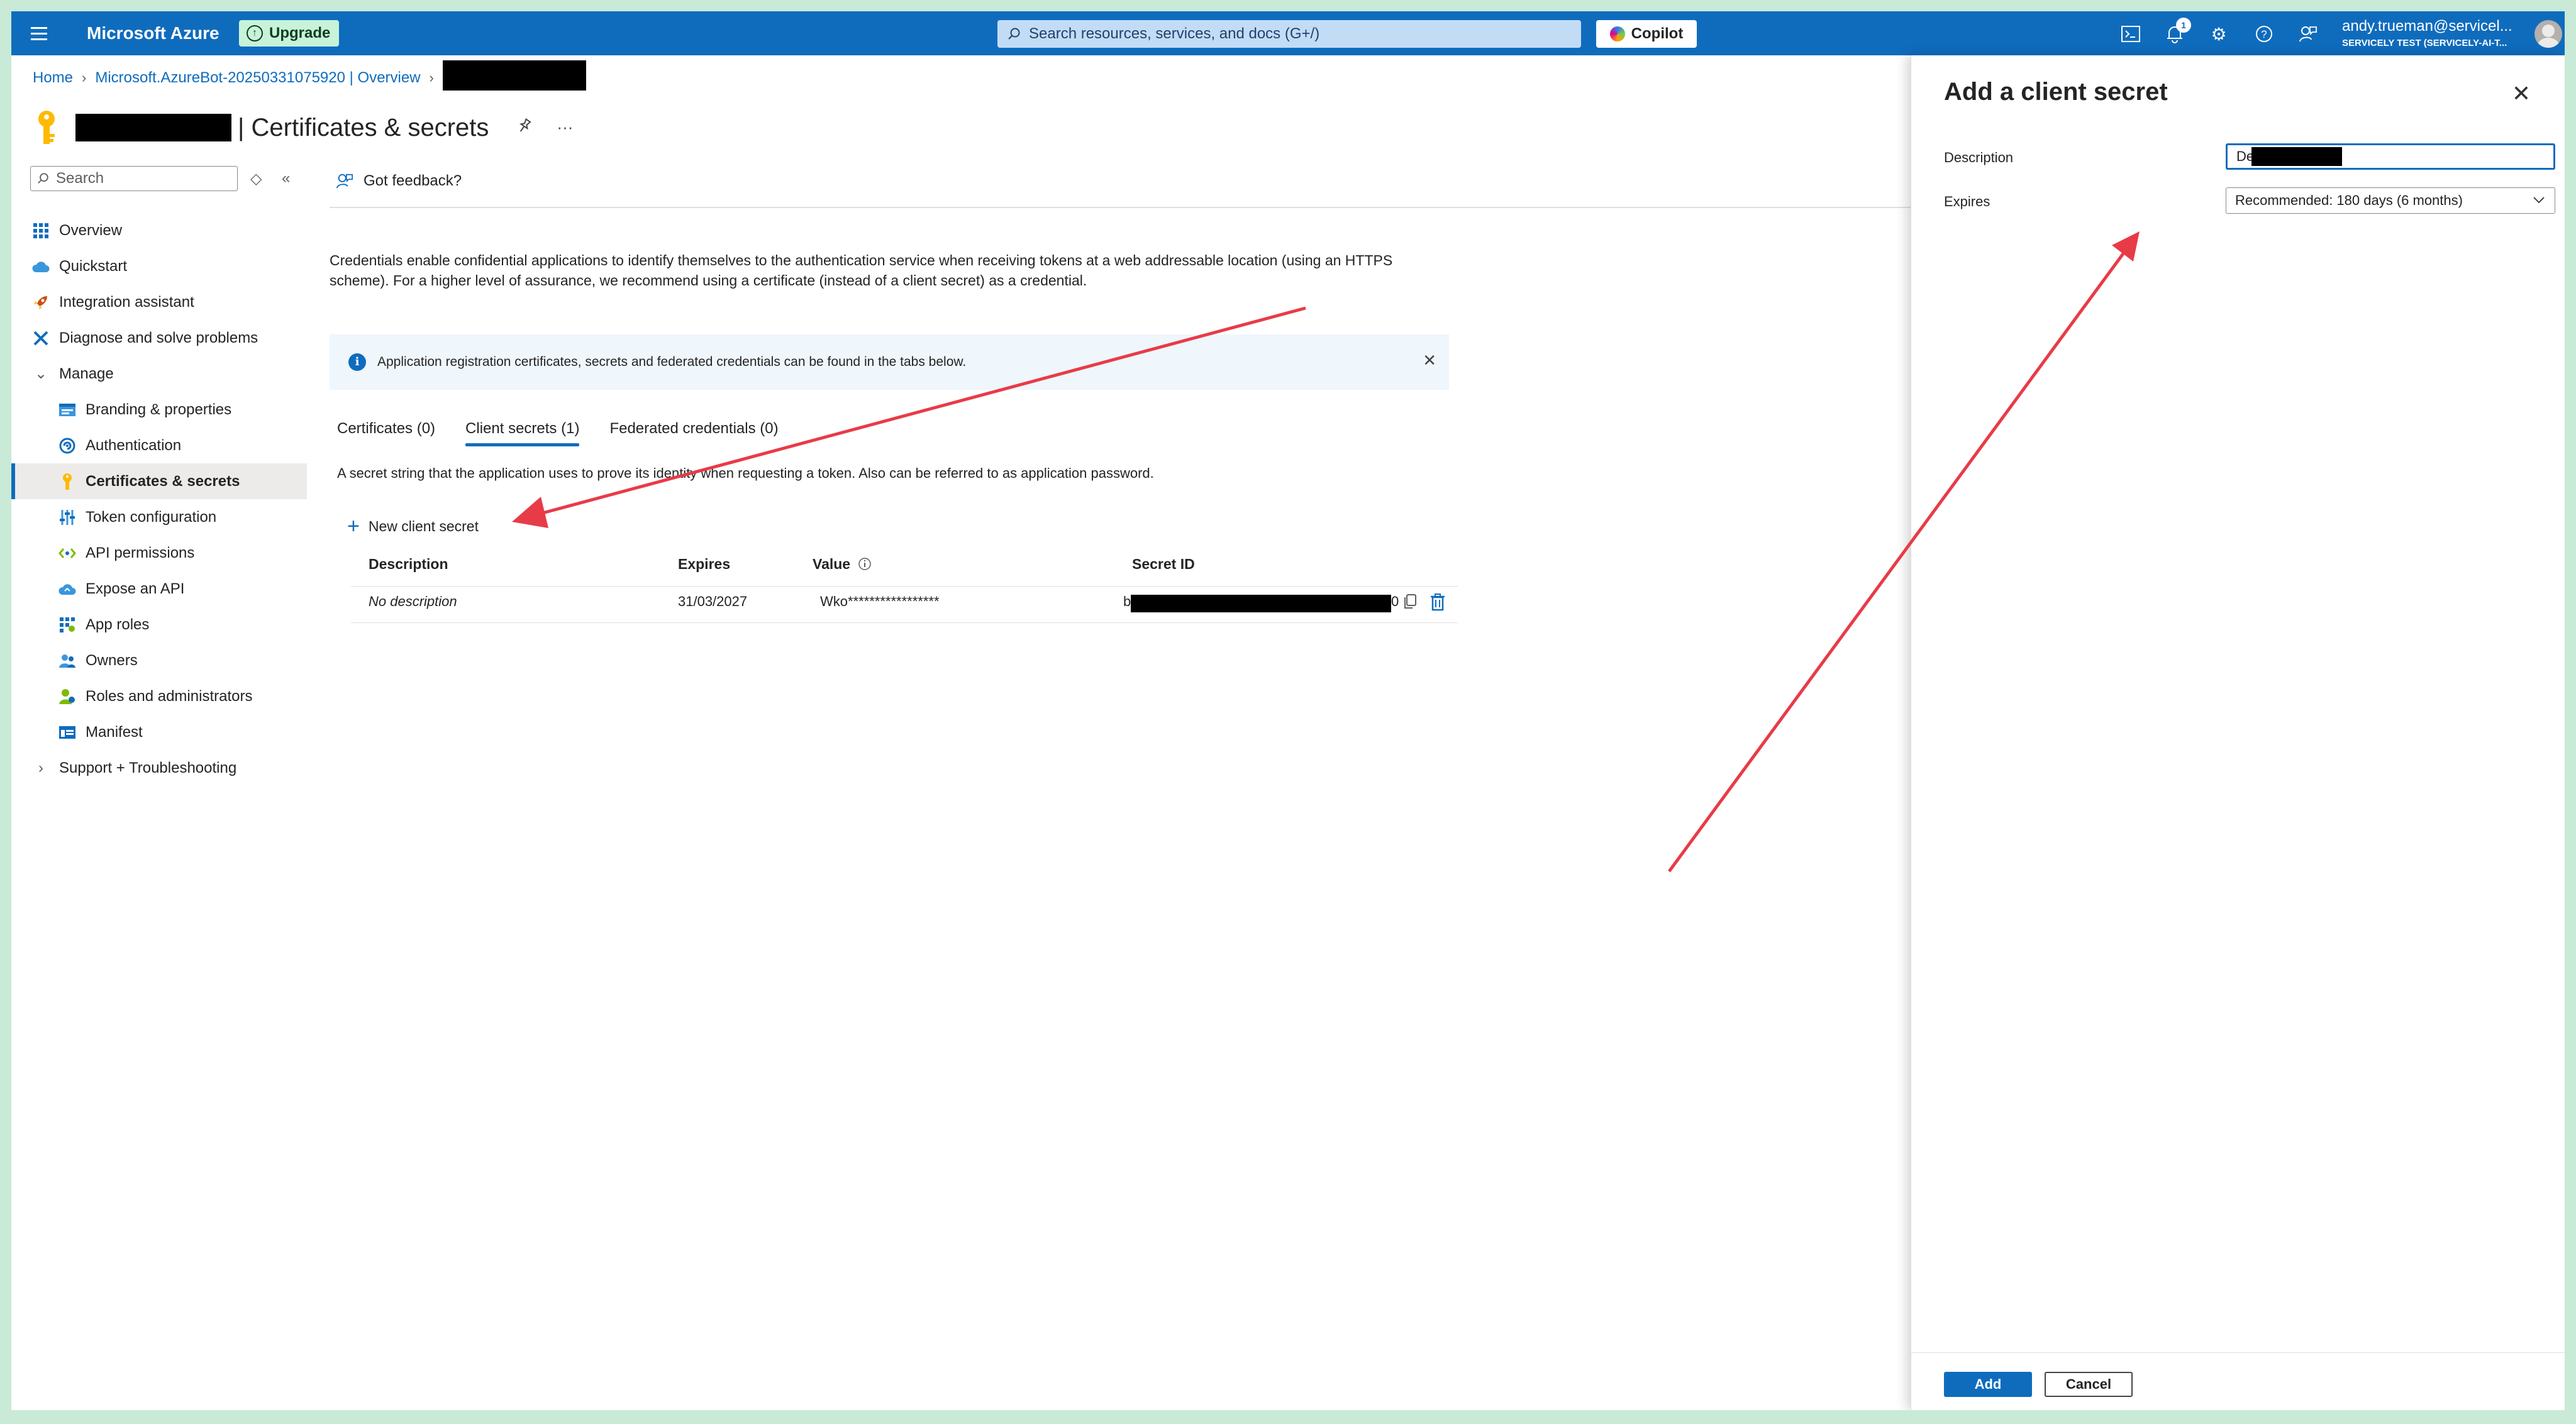 The image size is (2576, 1424). I want to click on pin-icon, so click(524, 128).